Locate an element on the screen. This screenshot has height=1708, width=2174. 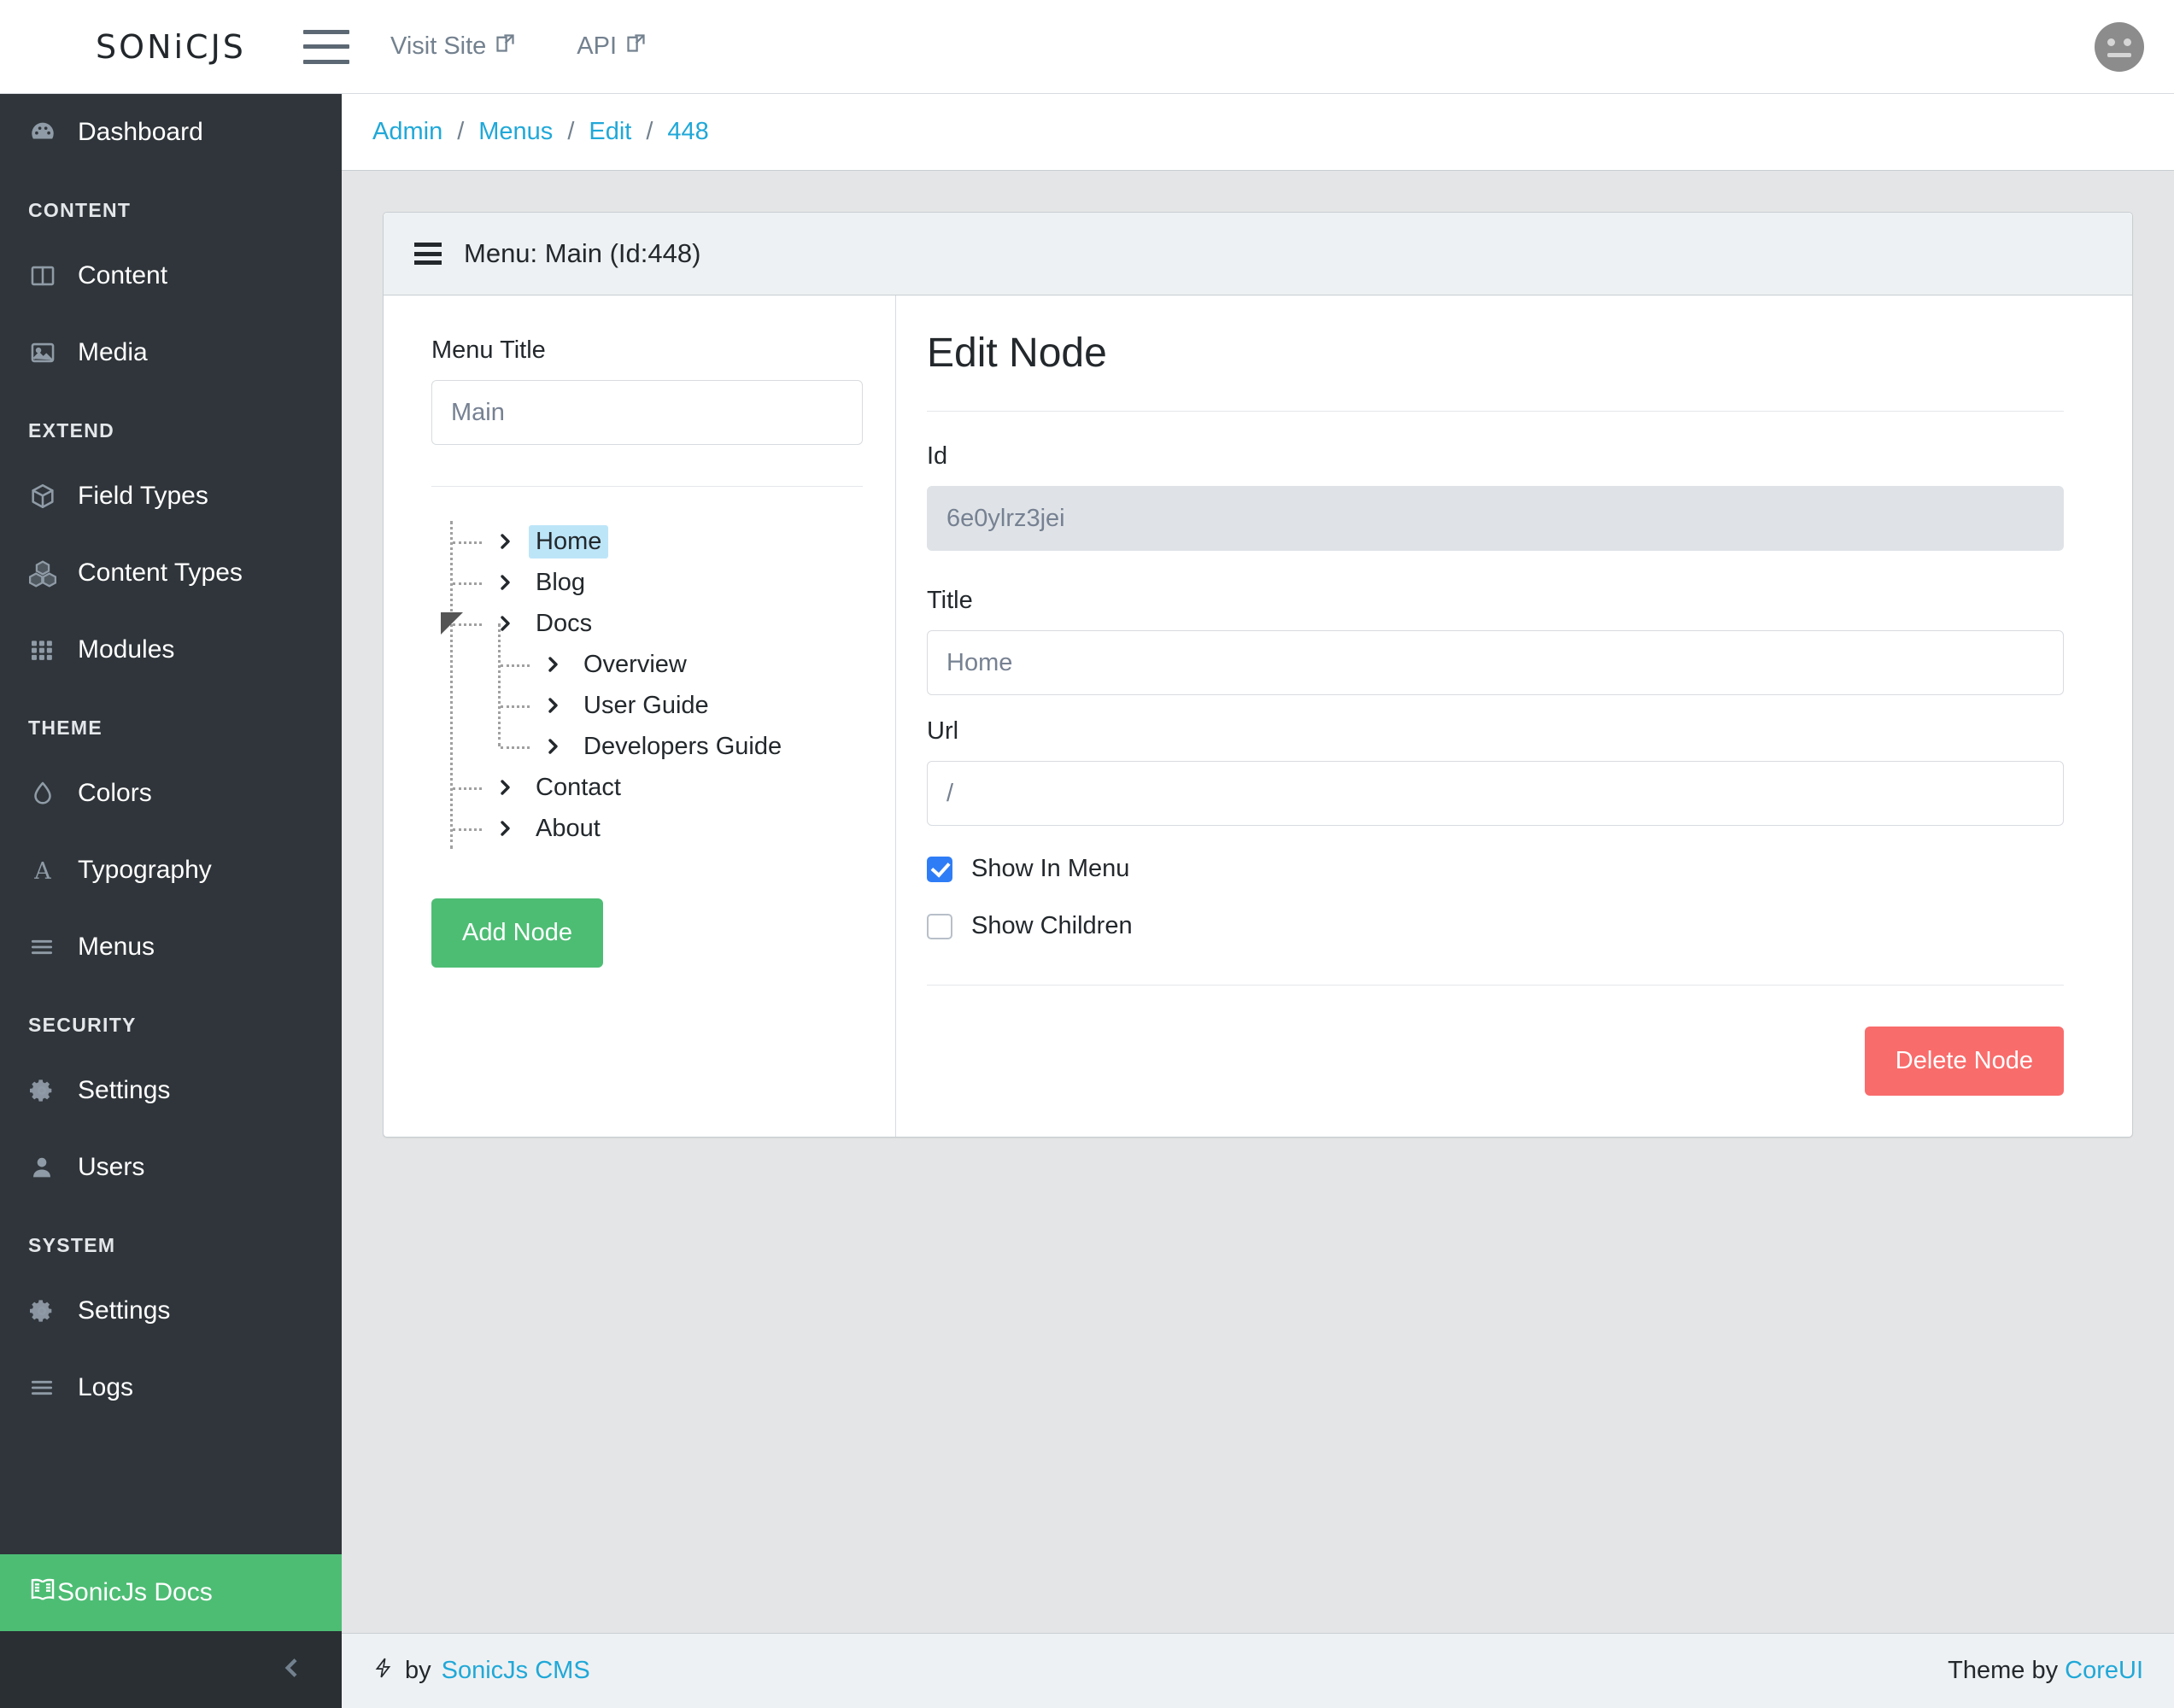
sidebar-toggle-hamburger-icon is located at coordinates (326, 46).